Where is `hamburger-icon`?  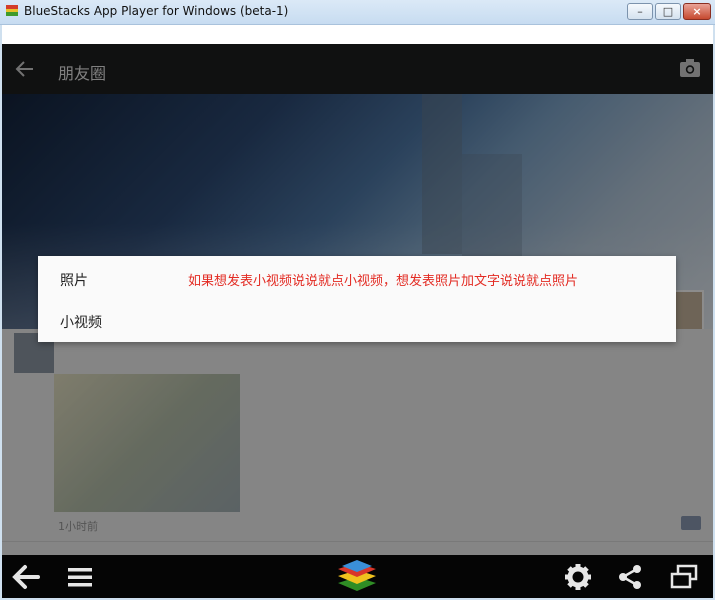 hamburger-icon is located at coordinates (80, 577).